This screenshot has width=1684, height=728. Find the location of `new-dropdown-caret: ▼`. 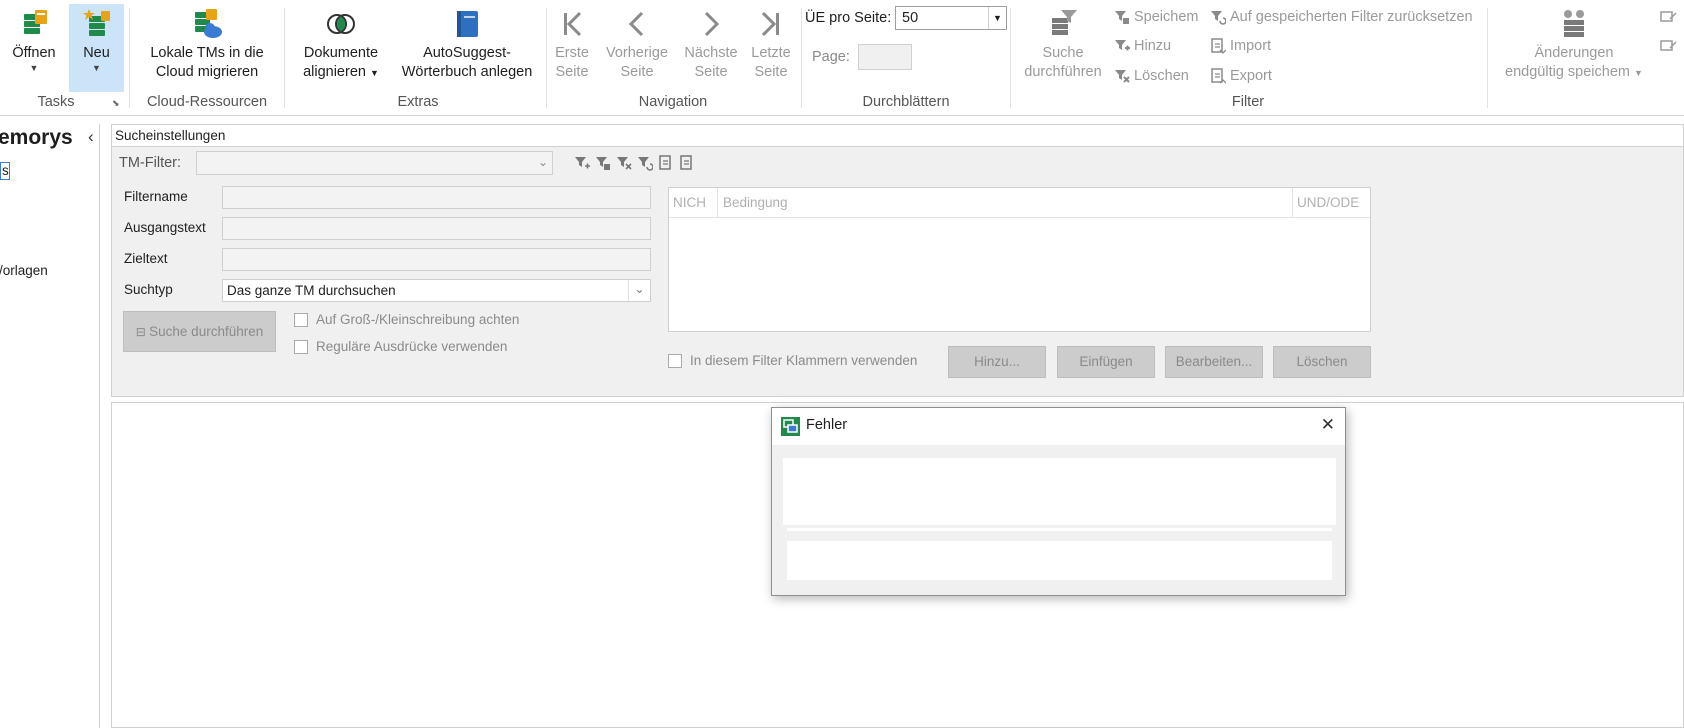

new-dropdown-caret: ▼ is located at coordinates (96, 68).